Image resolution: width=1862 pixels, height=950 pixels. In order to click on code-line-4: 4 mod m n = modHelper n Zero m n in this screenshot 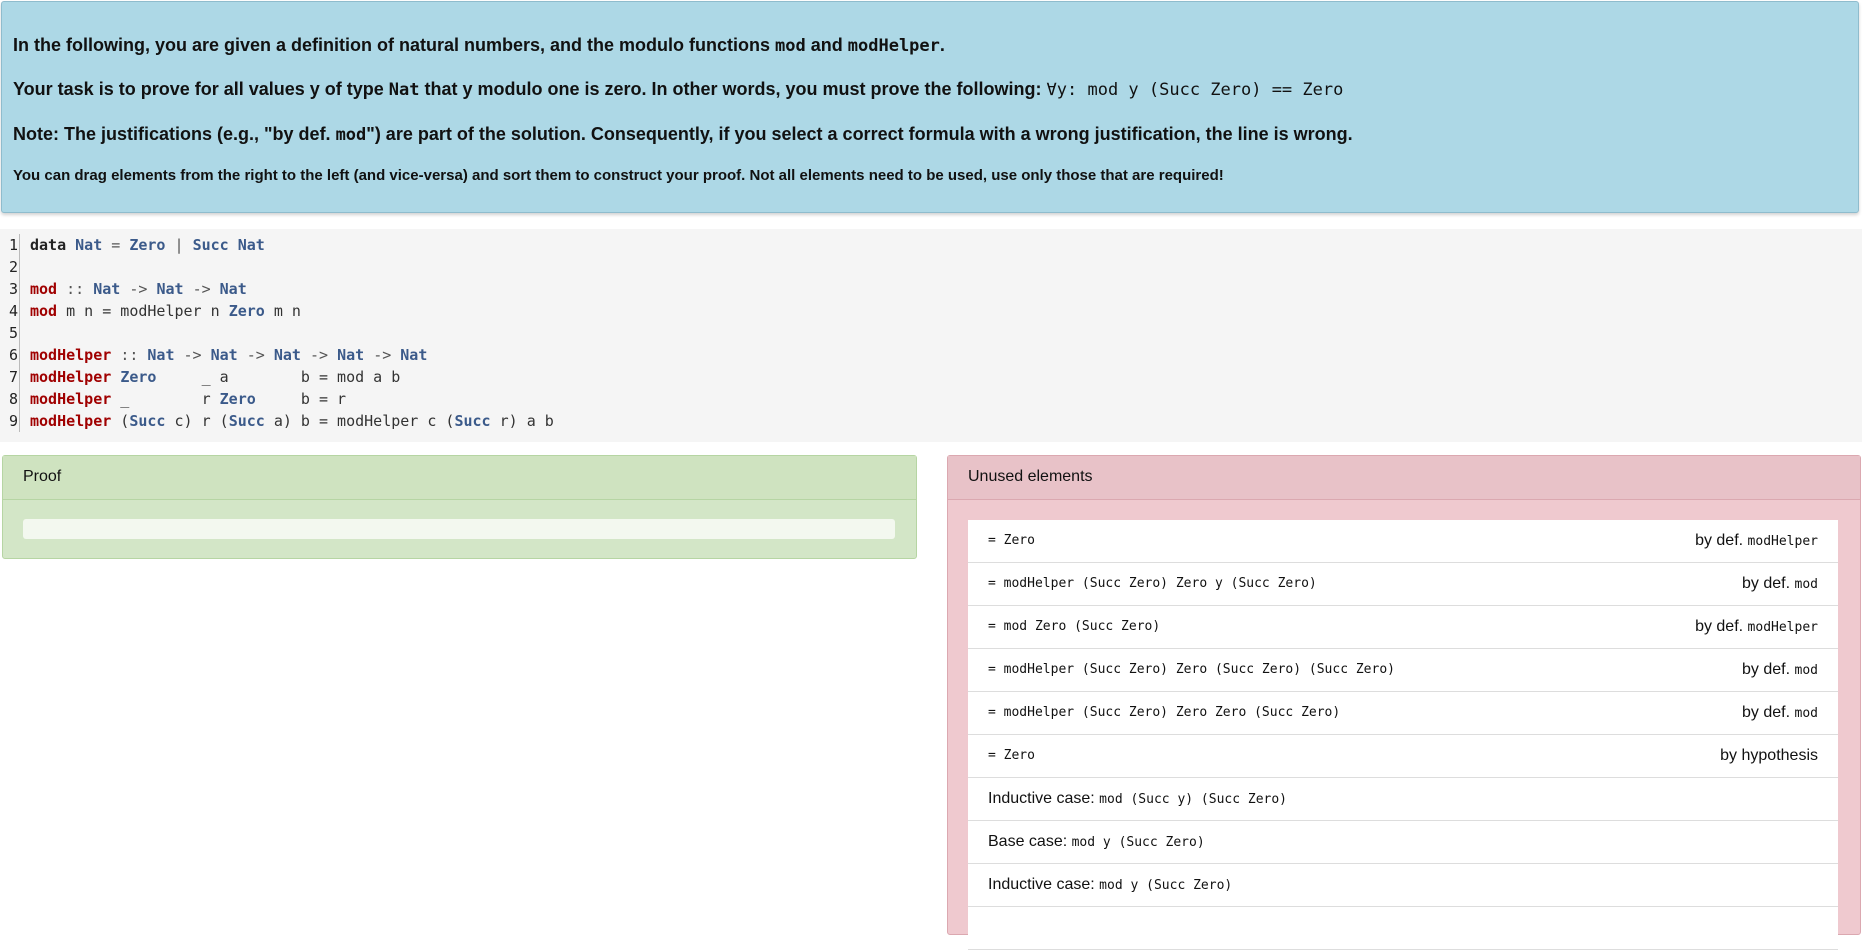, I will do `click(150, 311)`.